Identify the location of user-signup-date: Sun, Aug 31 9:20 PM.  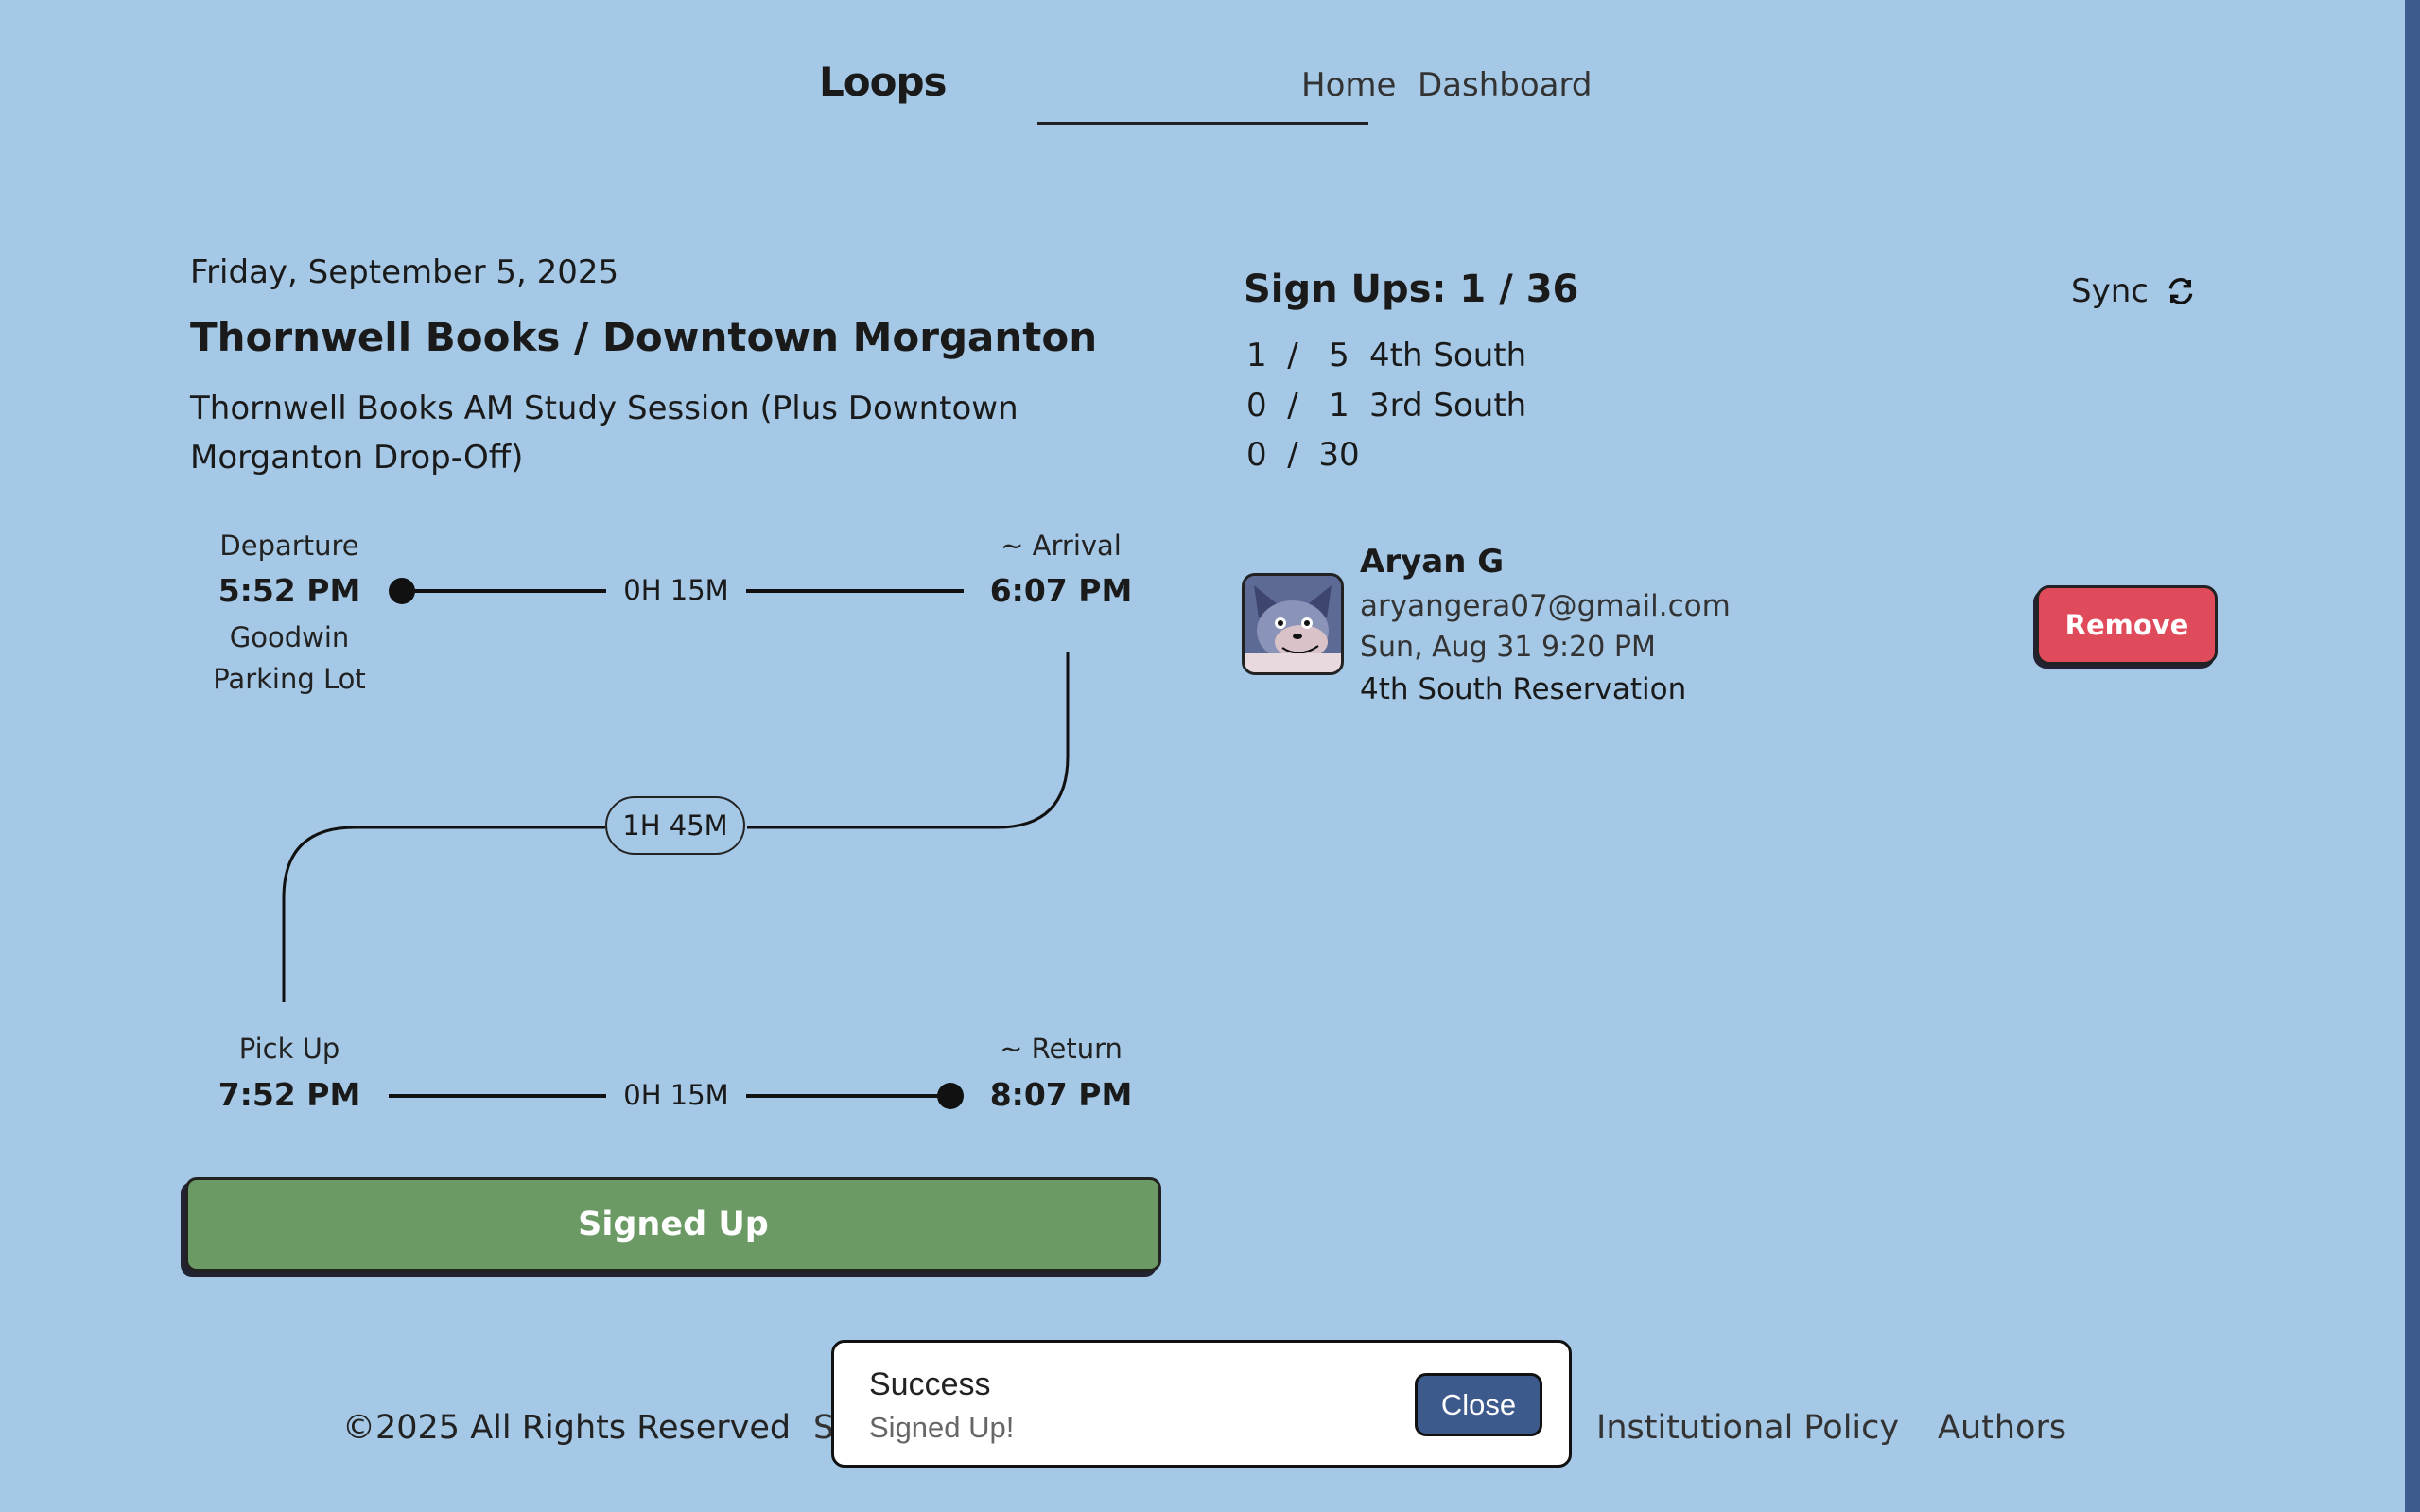
(1508, 647).